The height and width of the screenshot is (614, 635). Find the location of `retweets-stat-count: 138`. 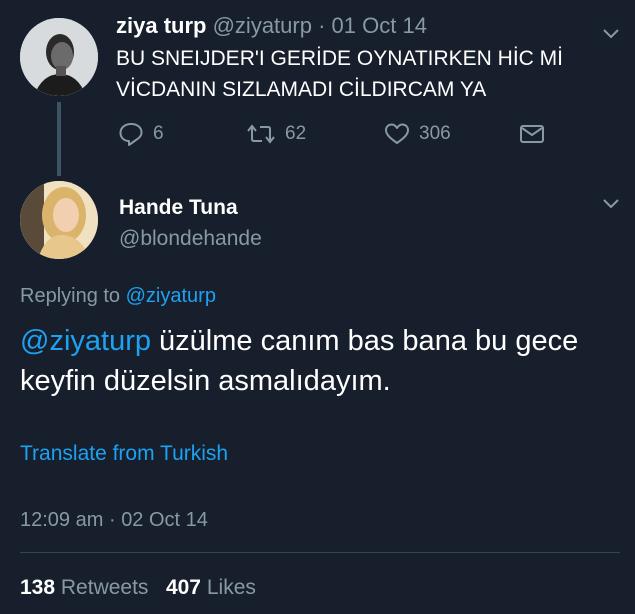

retweets-stat-count: 138 is located at coordinates (38, 587).